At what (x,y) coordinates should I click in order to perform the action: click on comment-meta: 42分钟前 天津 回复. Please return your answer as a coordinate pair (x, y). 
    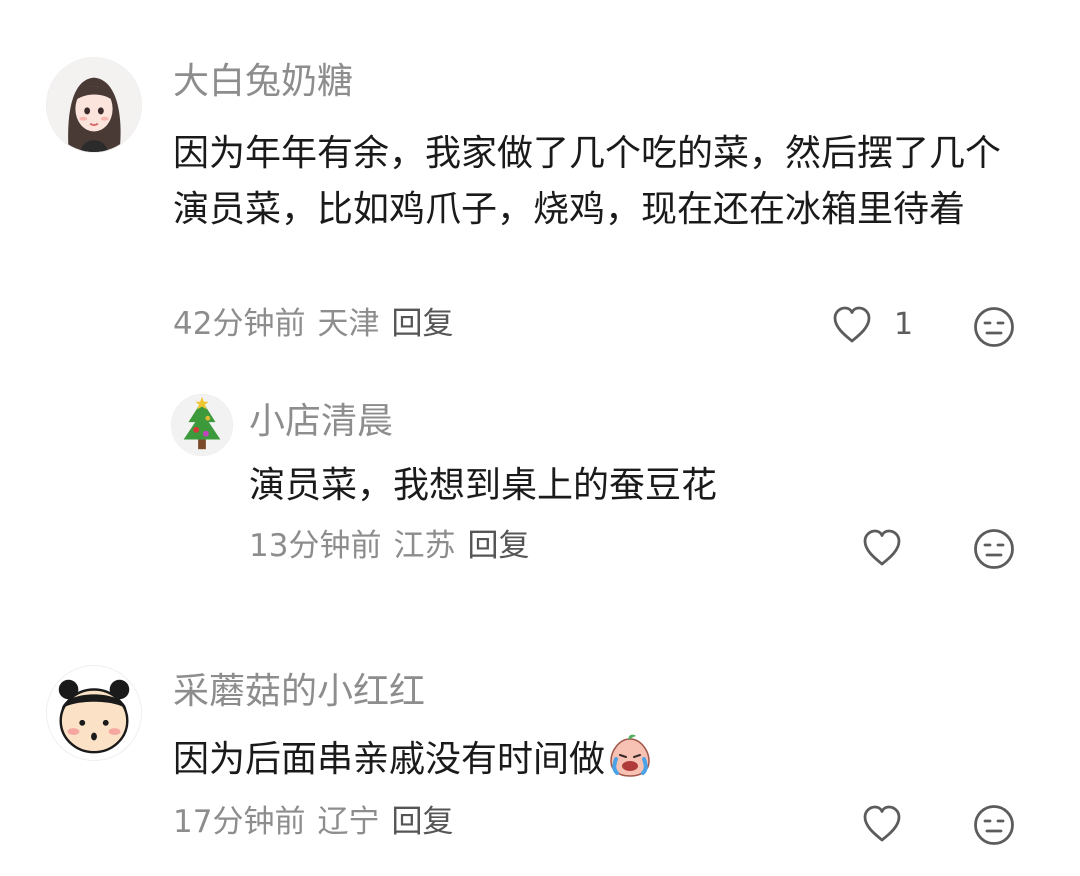
    Looking at the image, I should click on (319, 324).